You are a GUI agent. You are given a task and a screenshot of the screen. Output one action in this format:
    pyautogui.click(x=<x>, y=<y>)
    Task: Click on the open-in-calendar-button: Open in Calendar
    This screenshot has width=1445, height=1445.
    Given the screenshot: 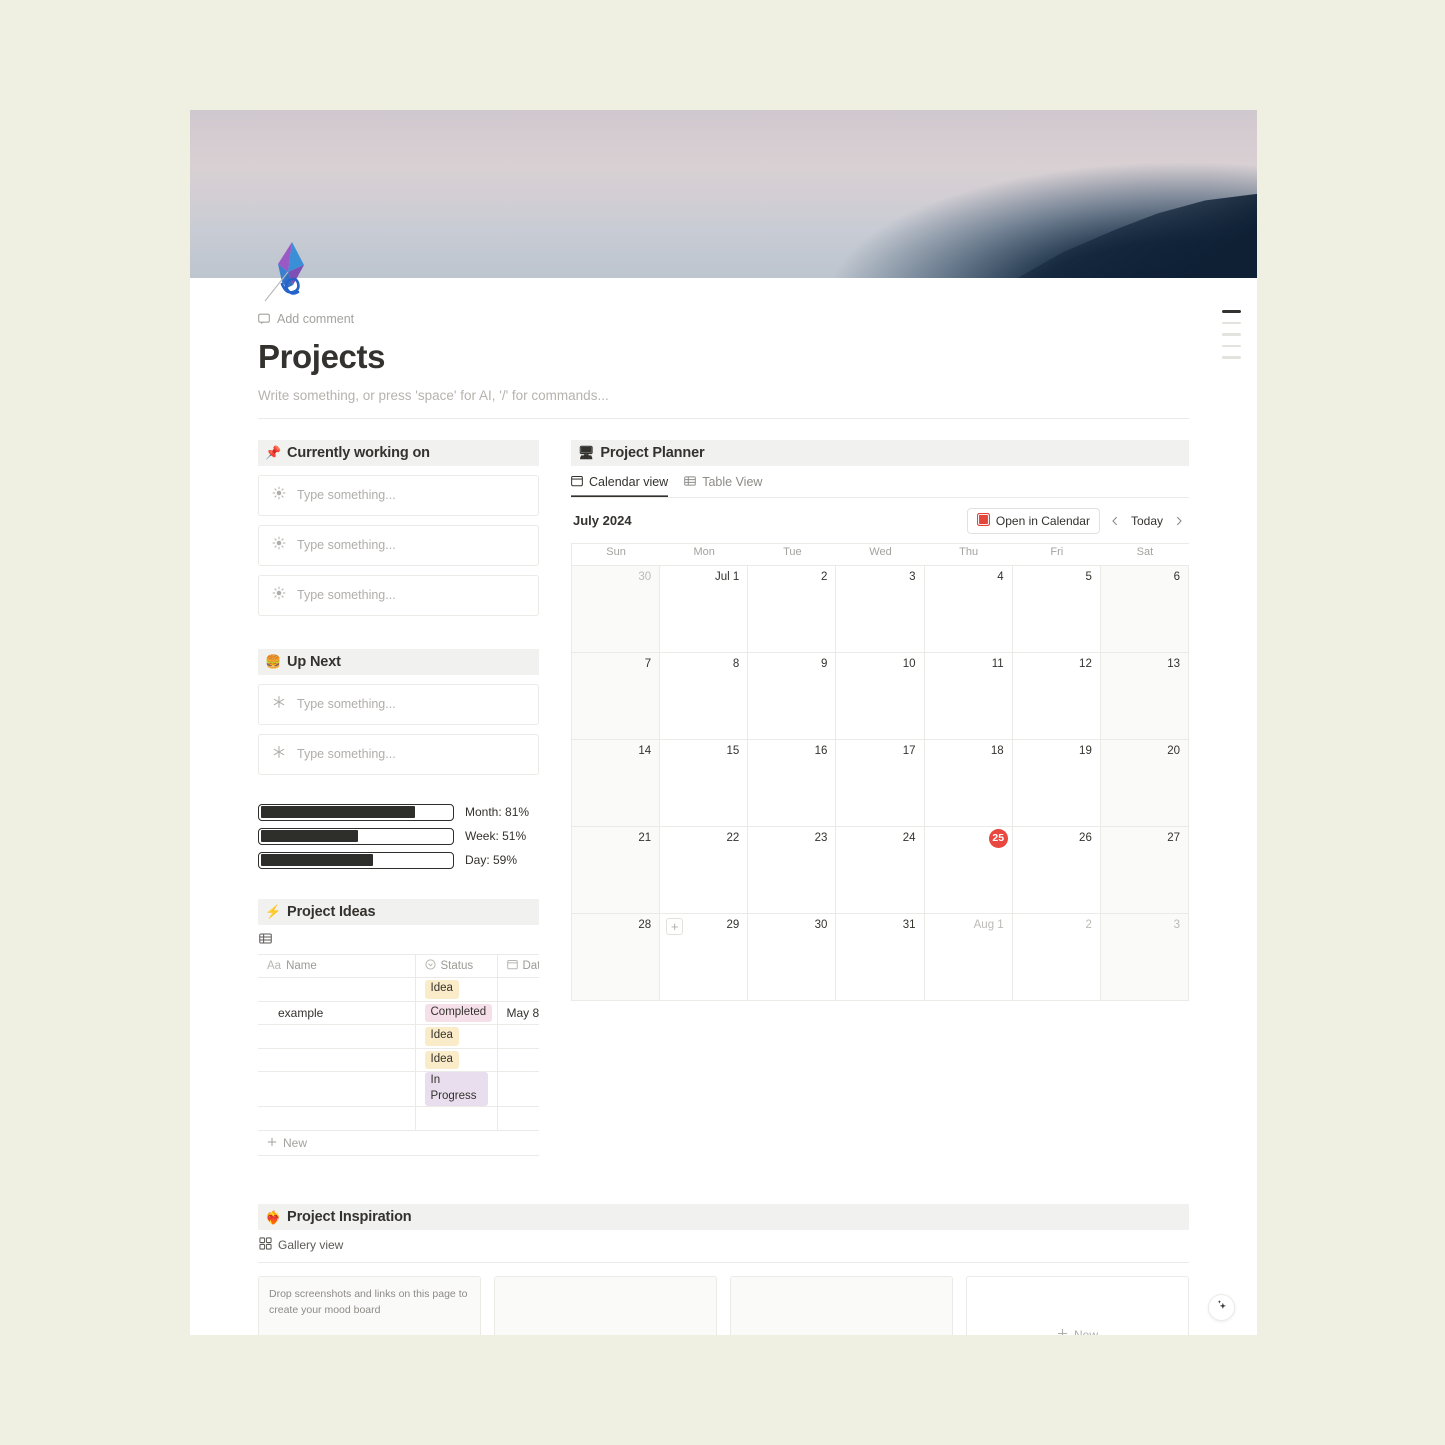 What is the action you would take?
    pyautogui.click(x=1033, y=520)
    